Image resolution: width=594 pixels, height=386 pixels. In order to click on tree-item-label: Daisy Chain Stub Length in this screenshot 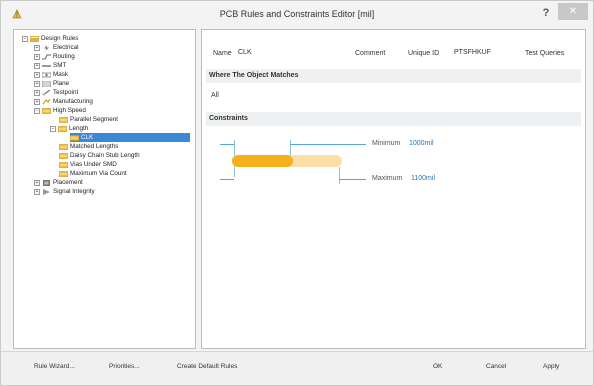, I will do `click(105, 155)`.